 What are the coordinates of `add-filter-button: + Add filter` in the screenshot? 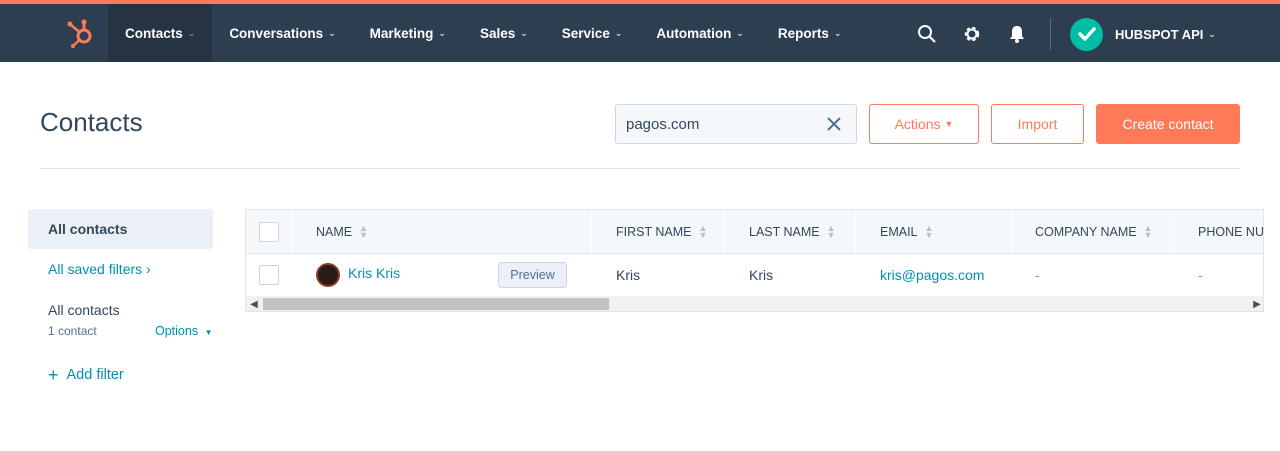 It's located at (86, 375).